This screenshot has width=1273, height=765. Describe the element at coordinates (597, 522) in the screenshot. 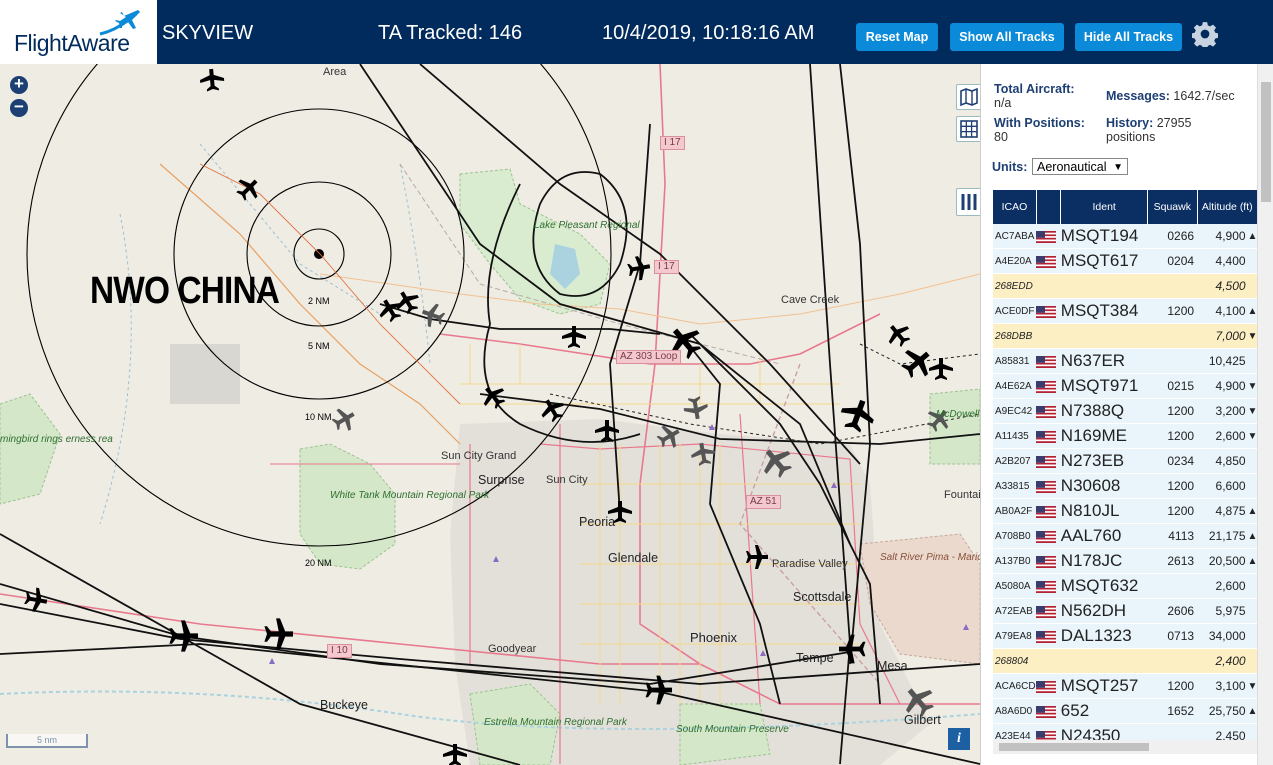

I see `place-label: Peoria` at that location.